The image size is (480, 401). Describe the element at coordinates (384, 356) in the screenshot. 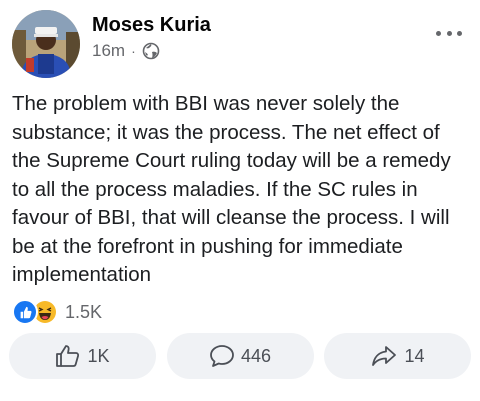

I see `share-icon` at that location.